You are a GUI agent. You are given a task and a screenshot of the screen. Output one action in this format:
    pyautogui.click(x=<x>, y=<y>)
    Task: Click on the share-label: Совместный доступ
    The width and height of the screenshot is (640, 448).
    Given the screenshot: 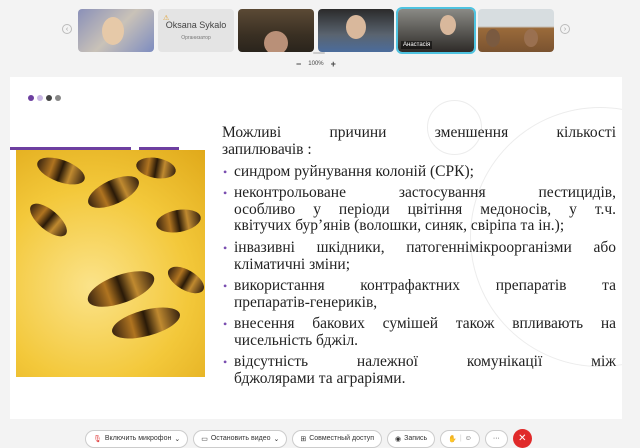 What is the action you would take?
    pyautogui.click(x=342, y=438)
    